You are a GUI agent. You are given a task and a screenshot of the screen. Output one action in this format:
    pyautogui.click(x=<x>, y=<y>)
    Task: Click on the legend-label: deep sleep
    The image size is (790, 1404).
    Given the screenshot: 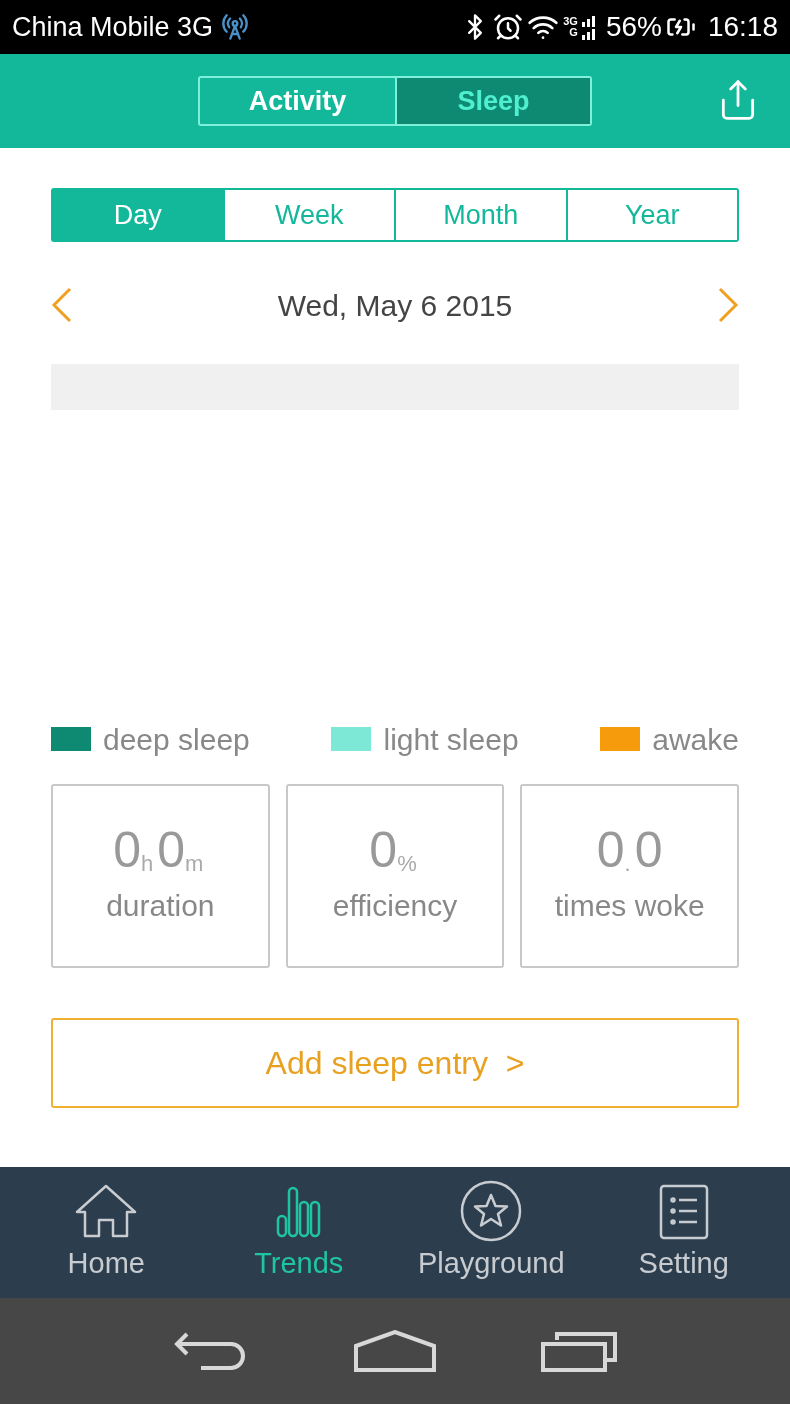 What is the action you would take?
    pyautogui.click(x=176, y=739)
    